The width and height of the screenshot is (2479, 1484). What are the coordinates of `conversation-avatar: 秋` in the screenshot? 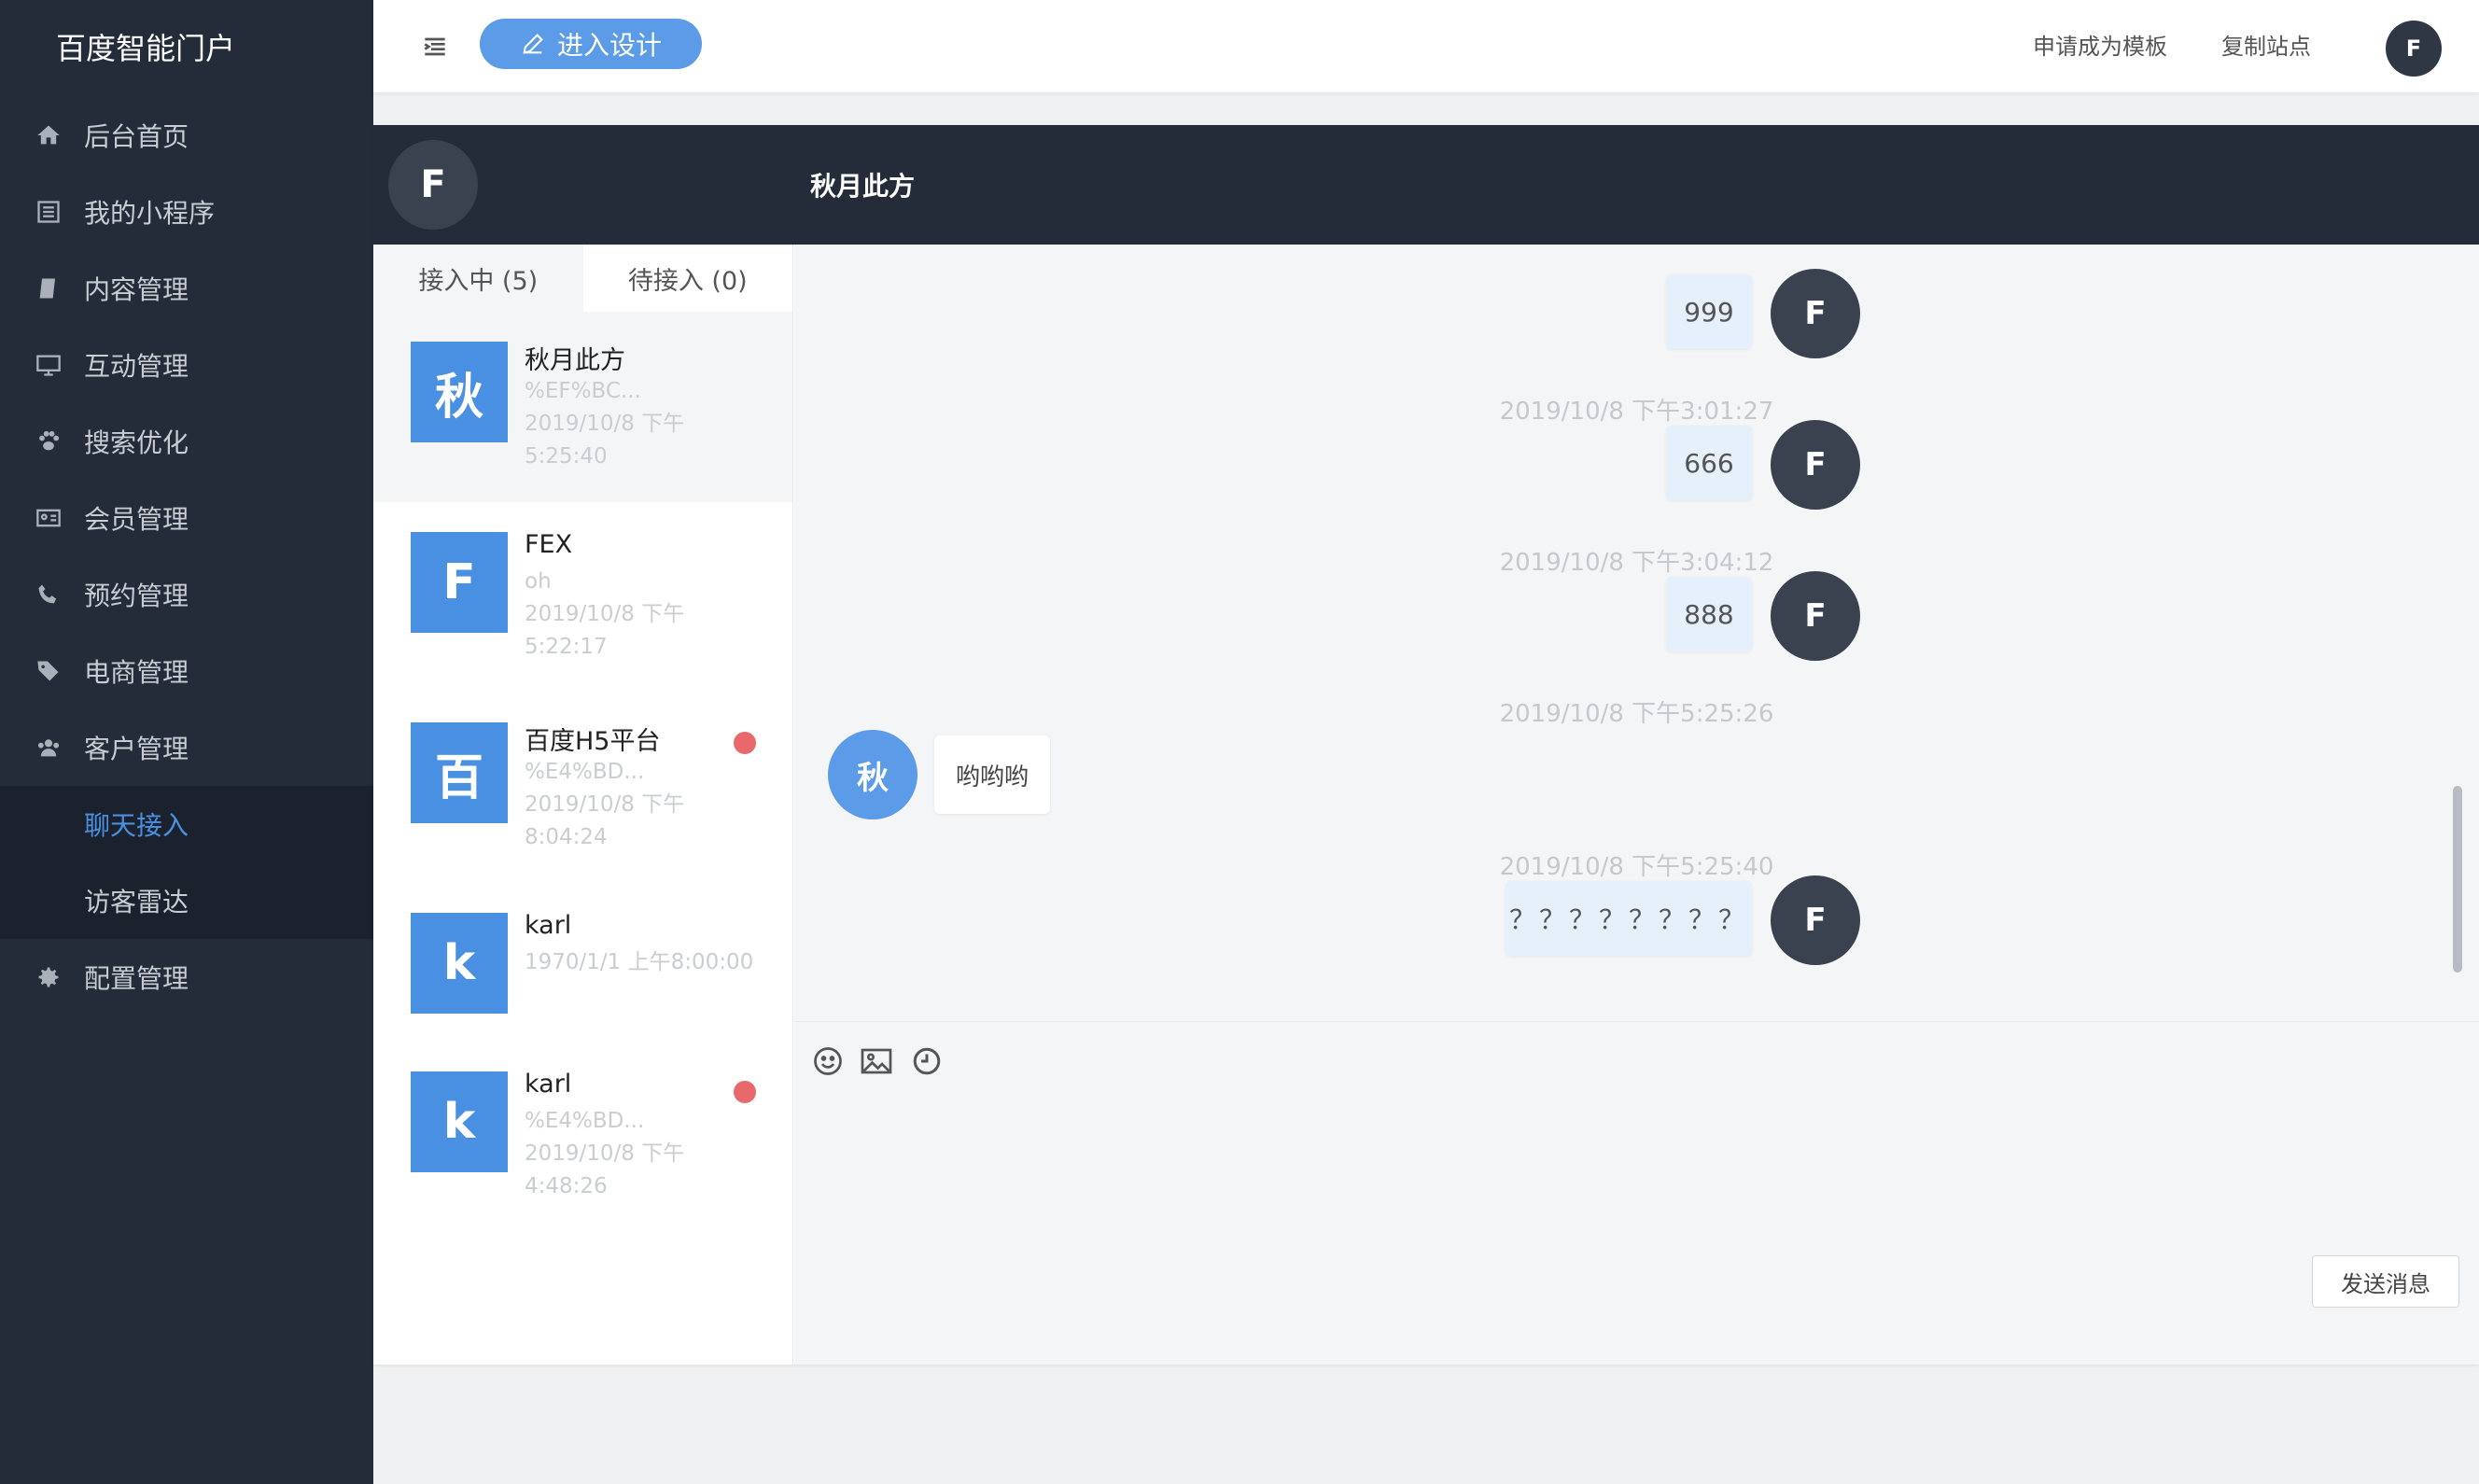 It's located at (459, 392).